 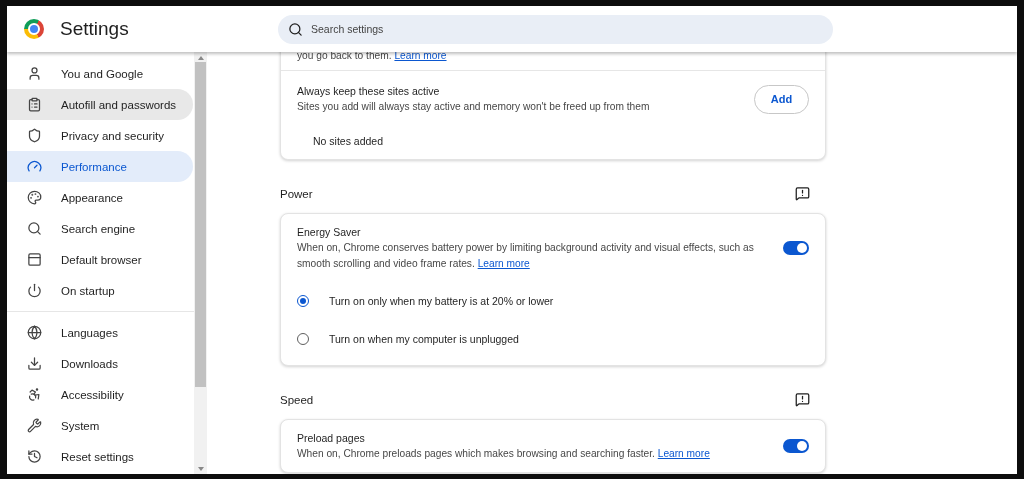 I want to click on sidebar-item: Accessibility, so click(x=100, y=394).